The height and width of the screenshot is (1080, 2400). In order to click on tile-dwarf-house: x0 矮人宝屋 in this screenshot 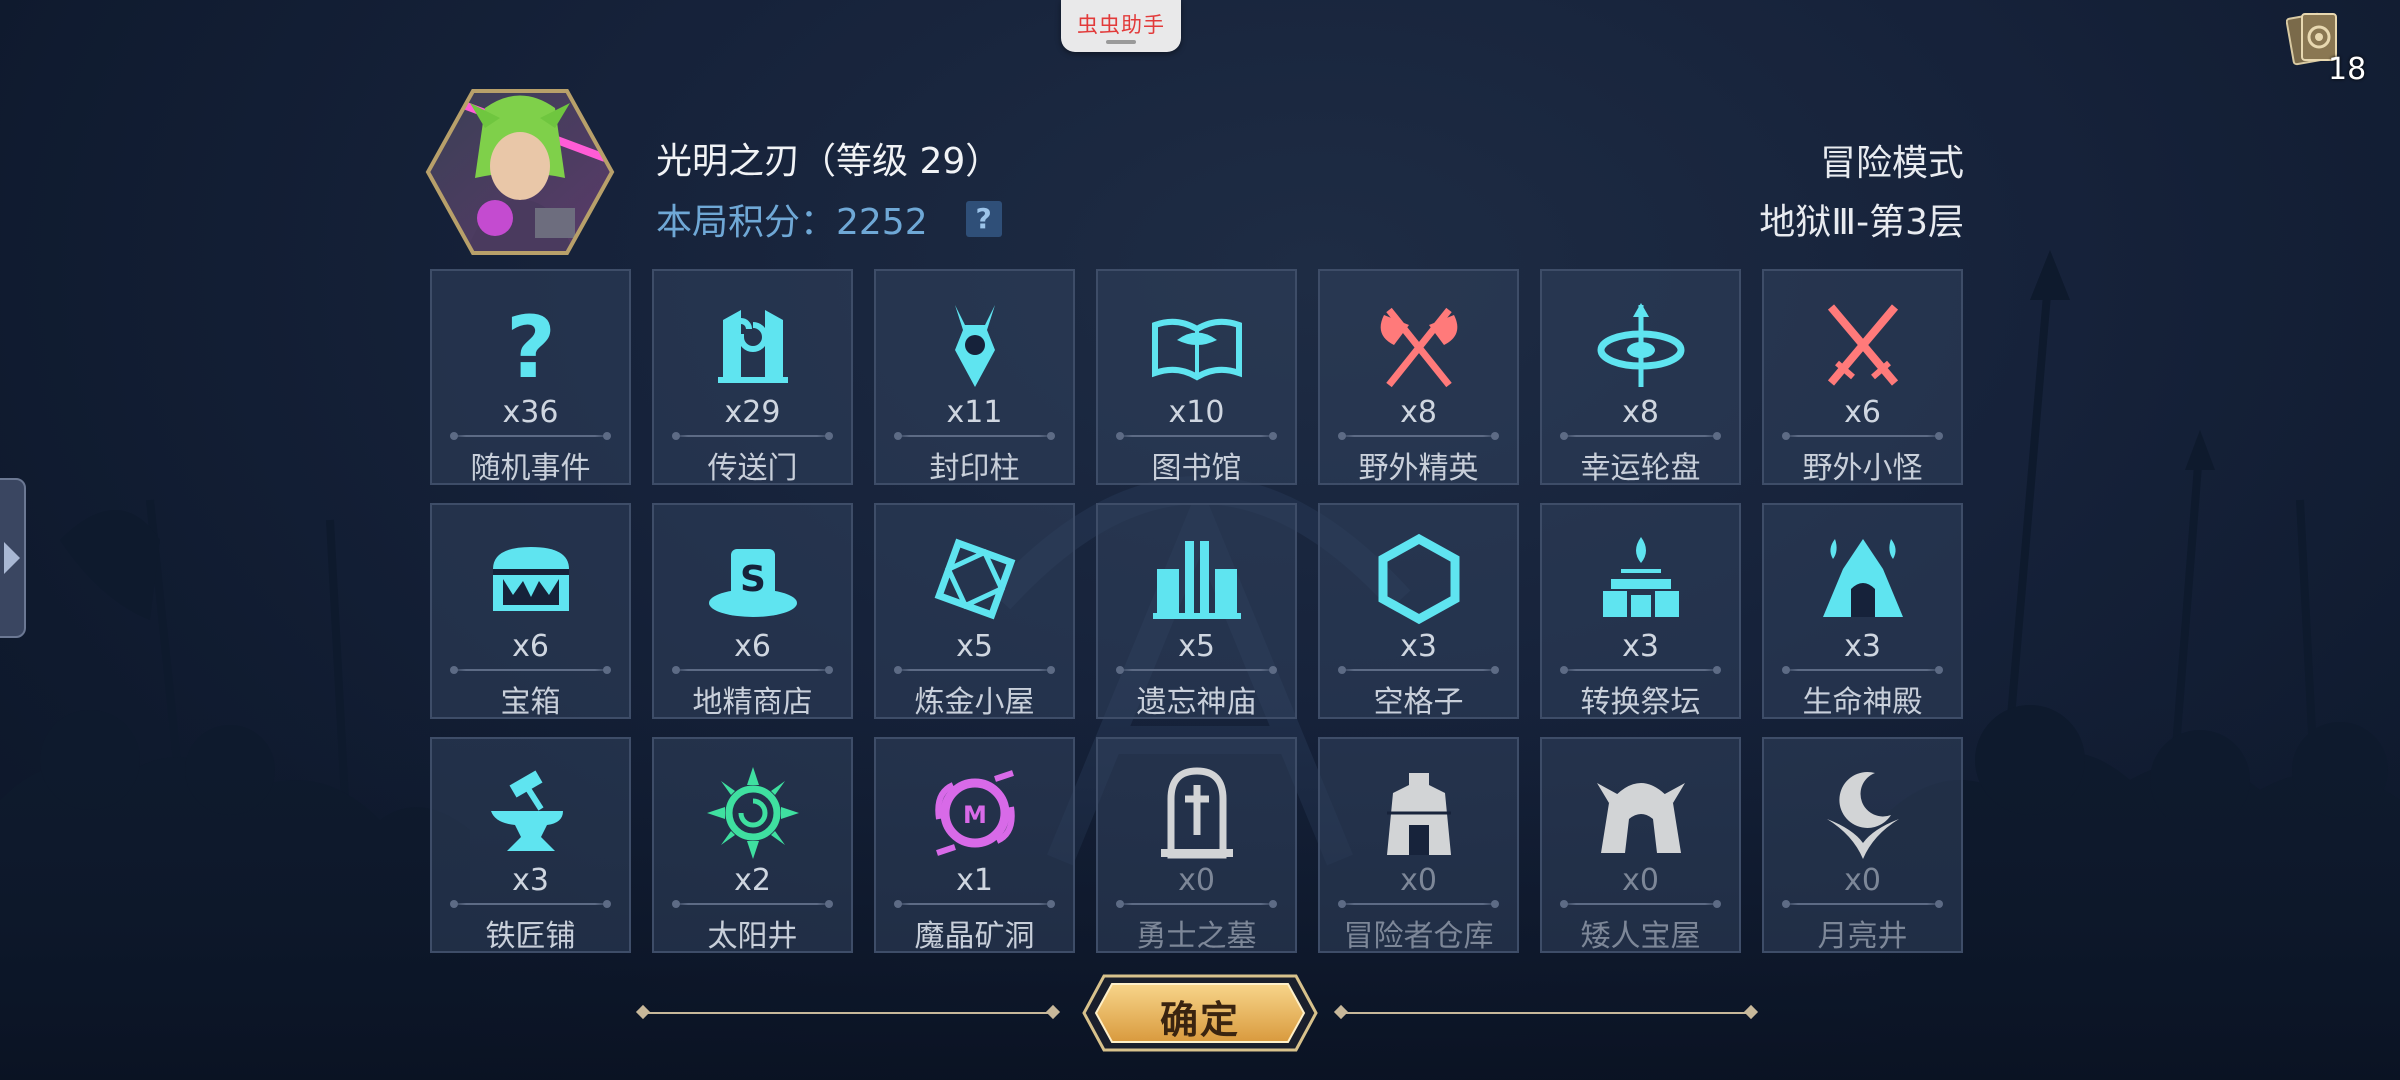, I will do `click(1640, 845)`.